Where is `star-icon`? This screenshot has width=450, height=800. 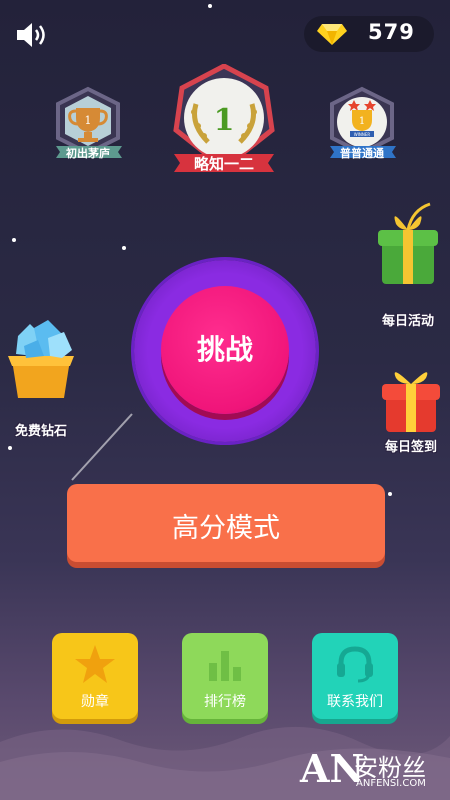 star-icon is located at coordinates (95, 664).